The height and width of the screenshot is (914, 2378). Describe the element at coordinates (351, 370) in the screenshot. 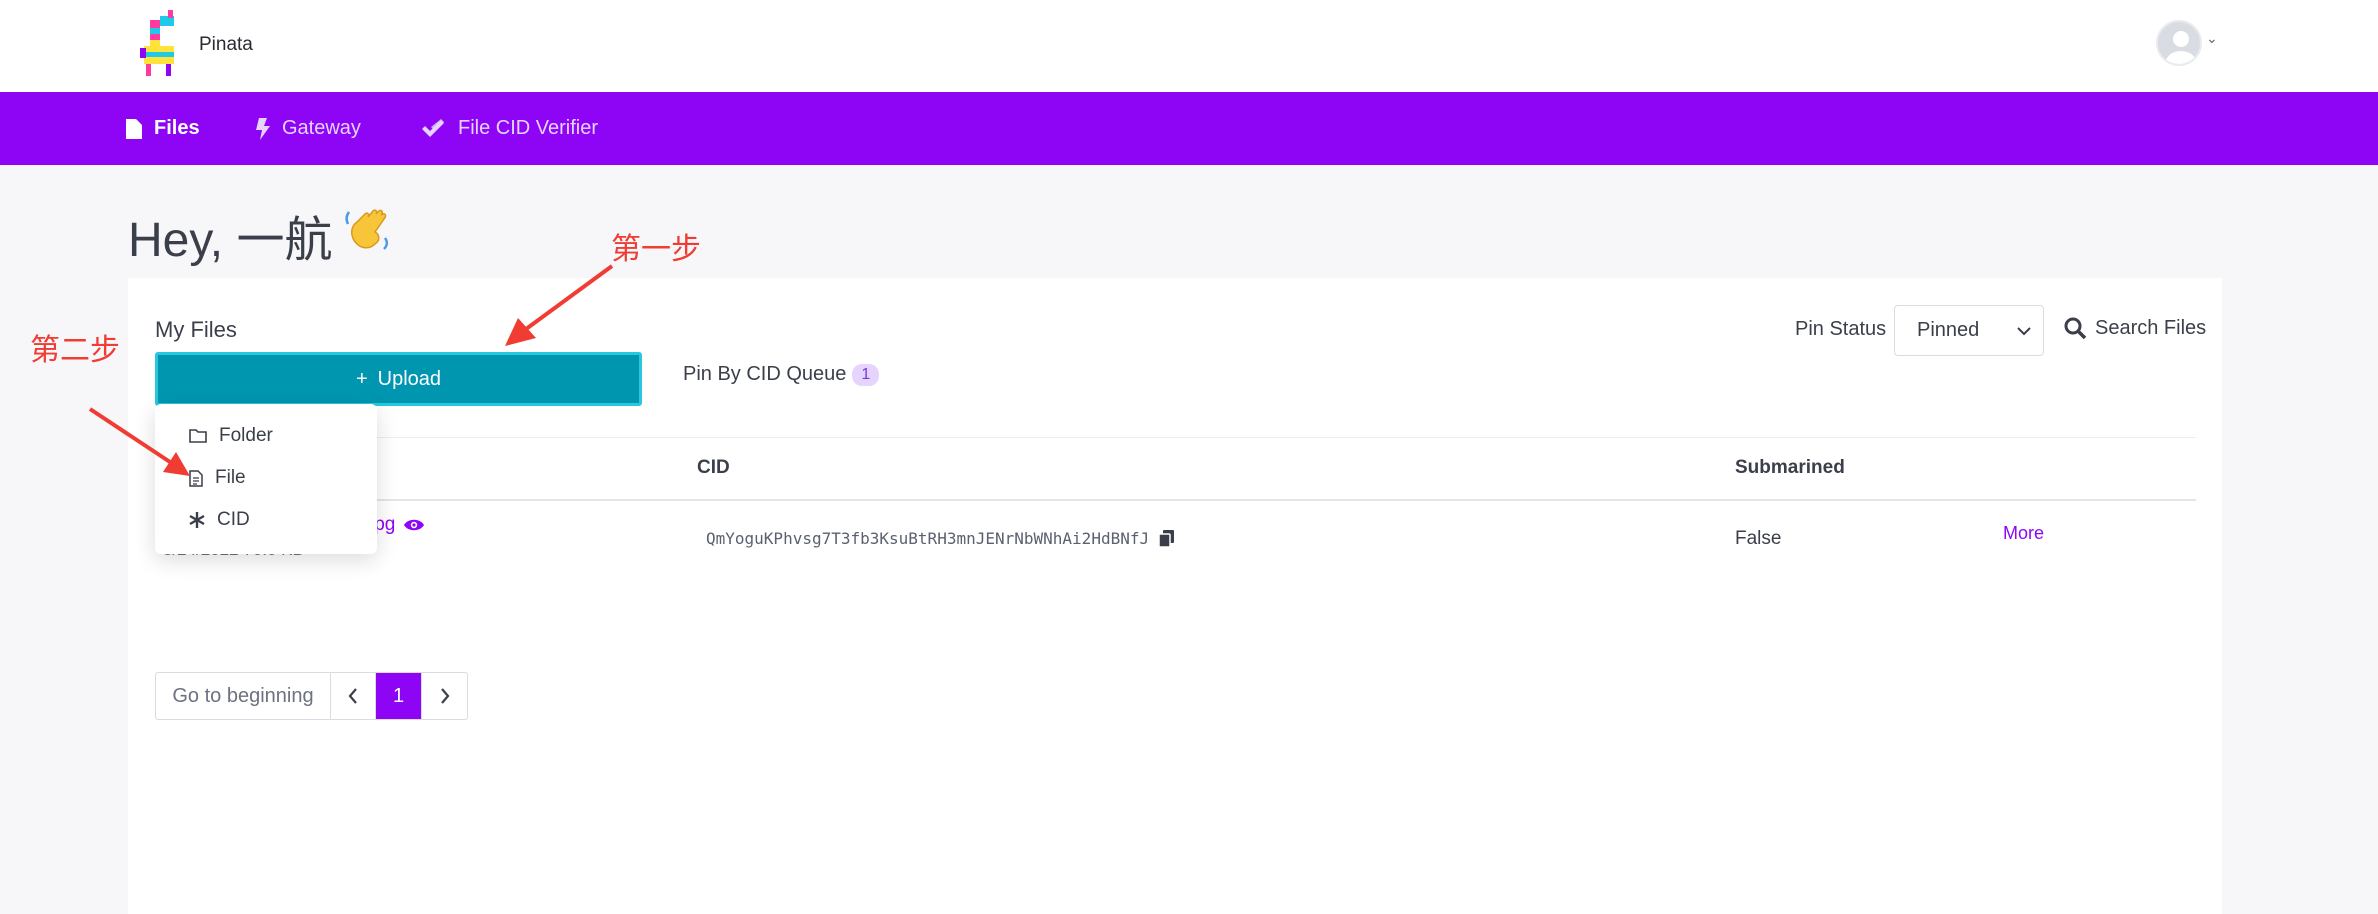

I see `annotation-arrows` at that location.